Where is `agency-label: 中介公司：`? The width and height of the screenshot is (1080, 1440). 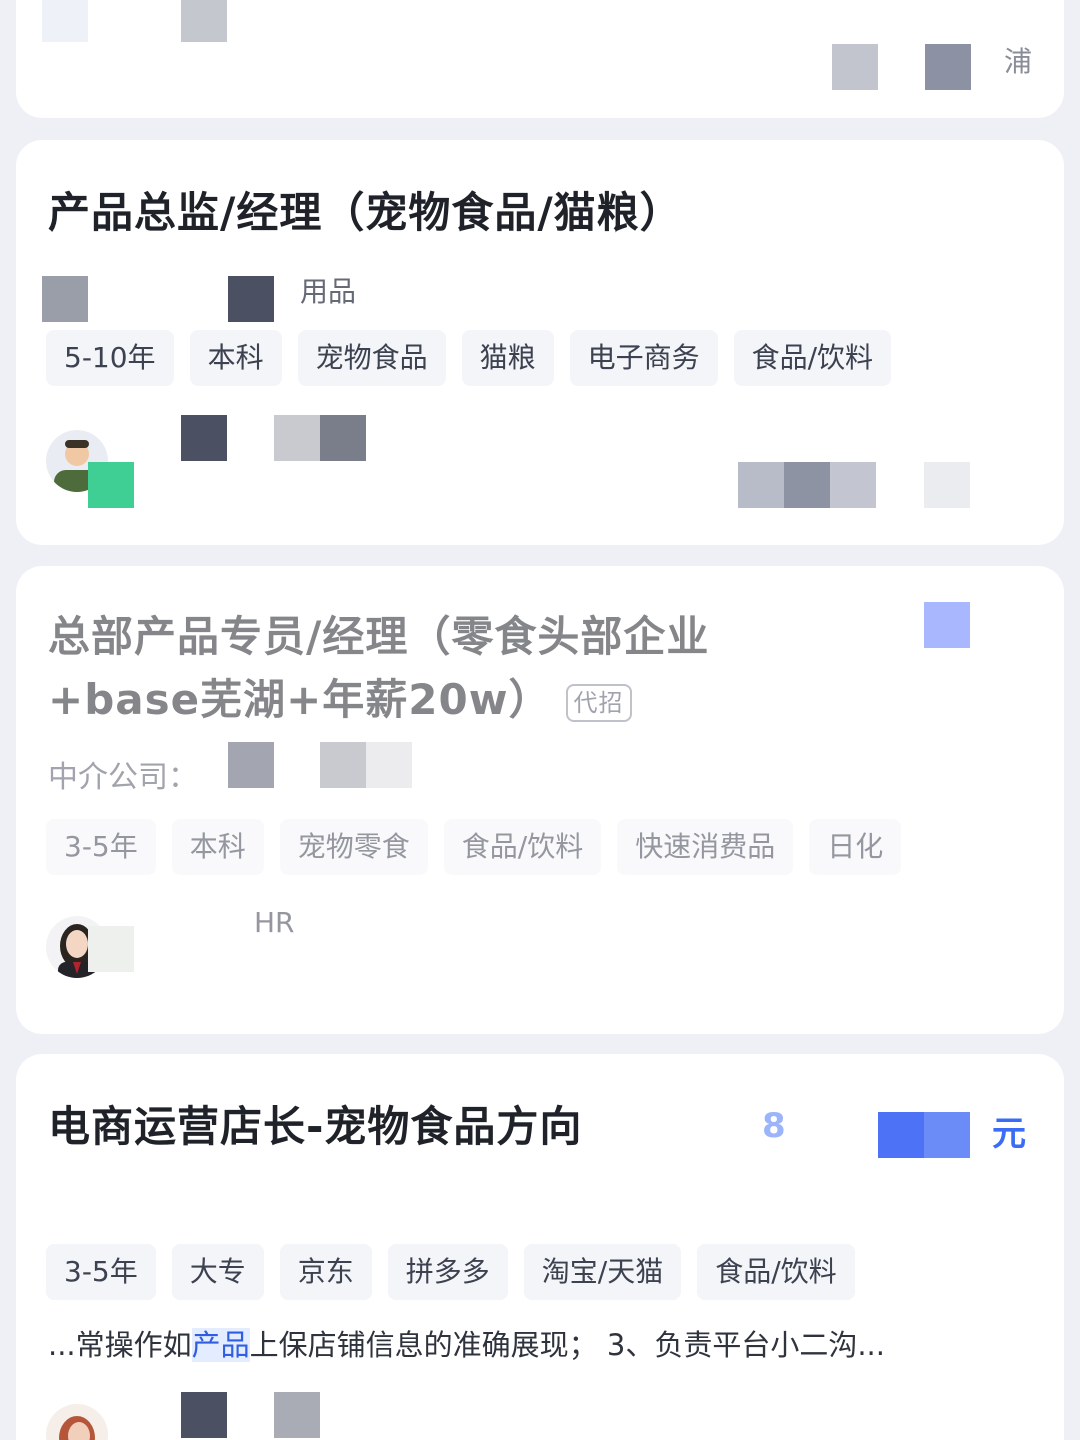 agency-label: 中介公司： is located at coordinates (123, 777).